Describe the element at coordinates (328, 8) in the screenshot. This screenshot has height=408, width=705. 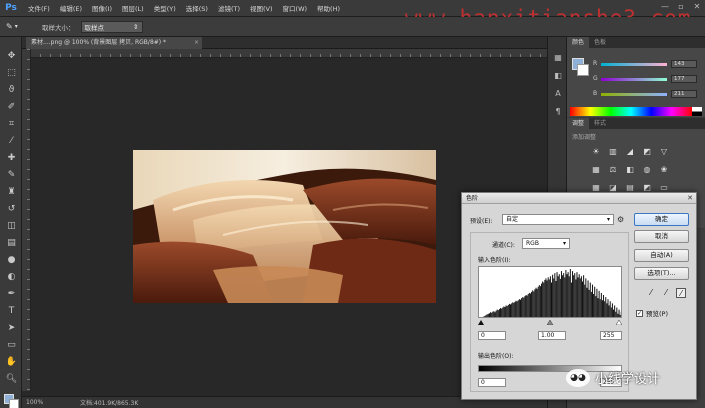
I see `menu-item: 帮助(H)` at that location.